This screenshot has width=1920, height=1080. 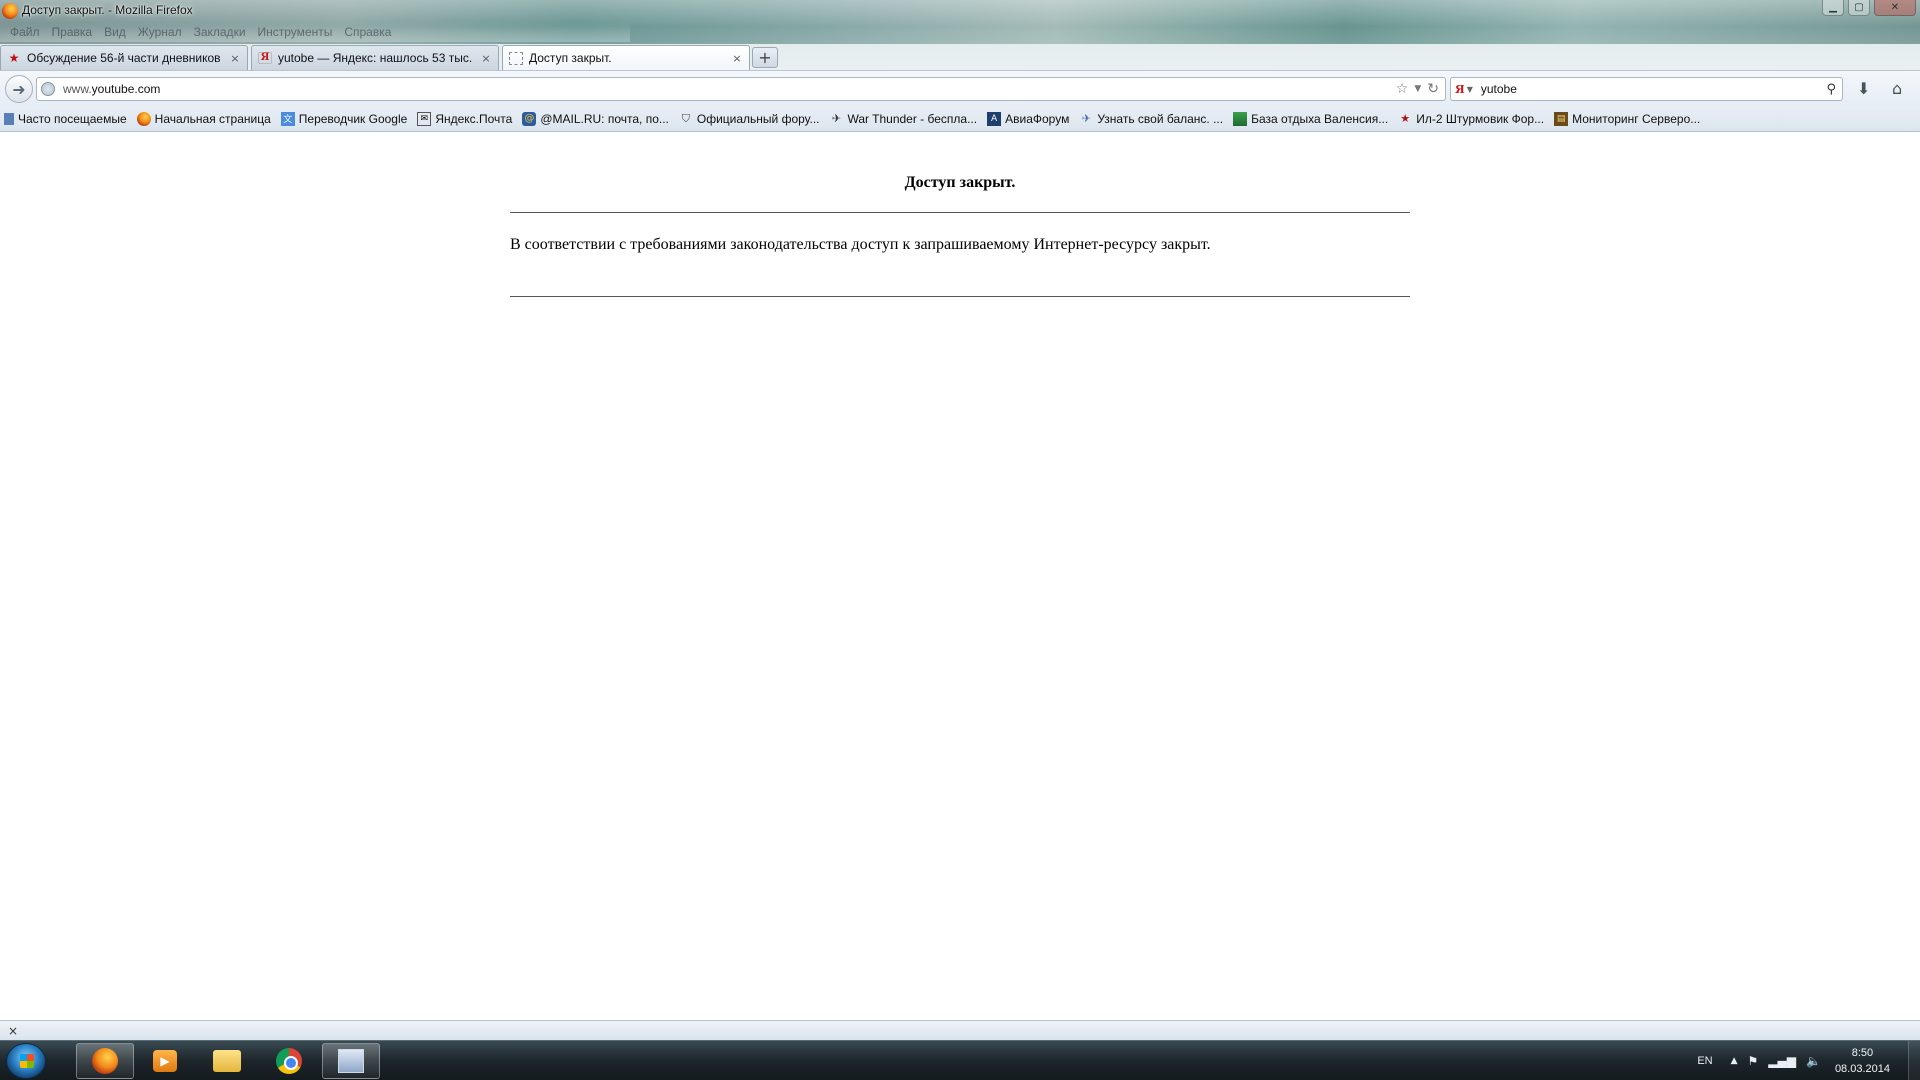 What do you see at coordinates (160, 32) in the screenshot?
I see `menu-history: Журнал` at bounding box center [160, 32].